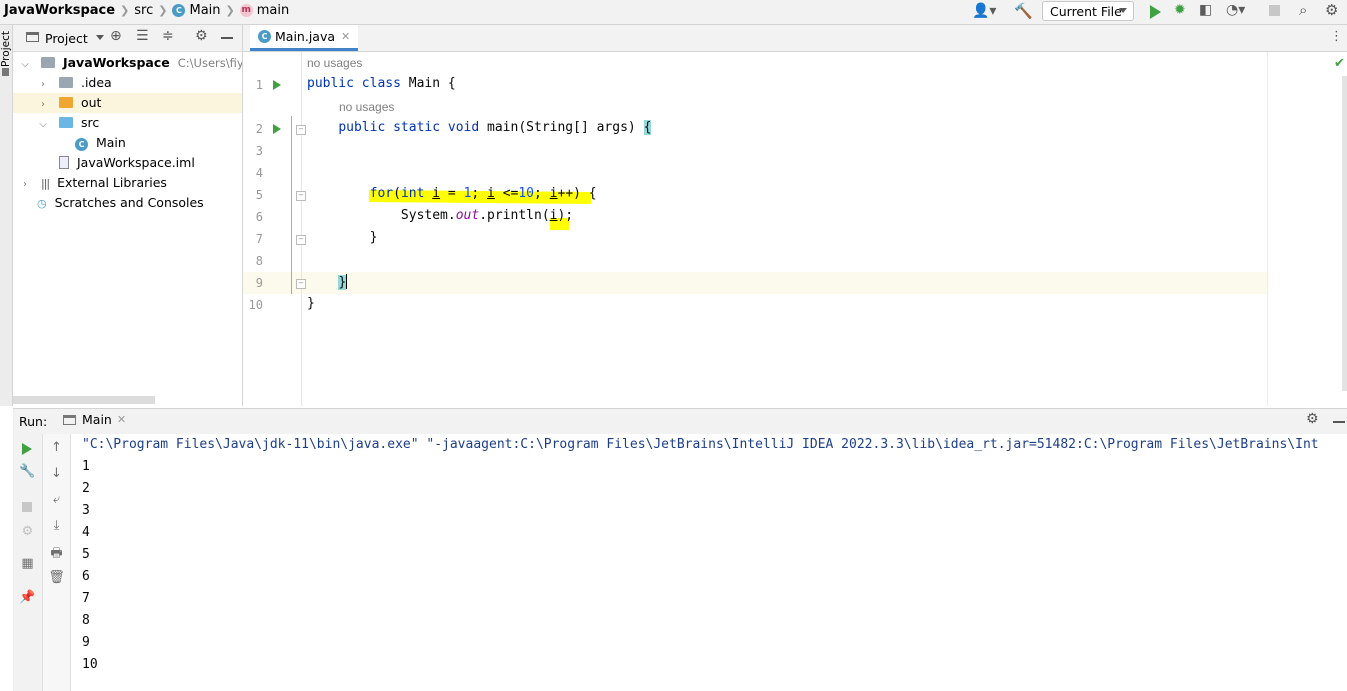 The height and width of the screenshot is (691, 1347). I want to click on line-number: 8, so click(259, 261).